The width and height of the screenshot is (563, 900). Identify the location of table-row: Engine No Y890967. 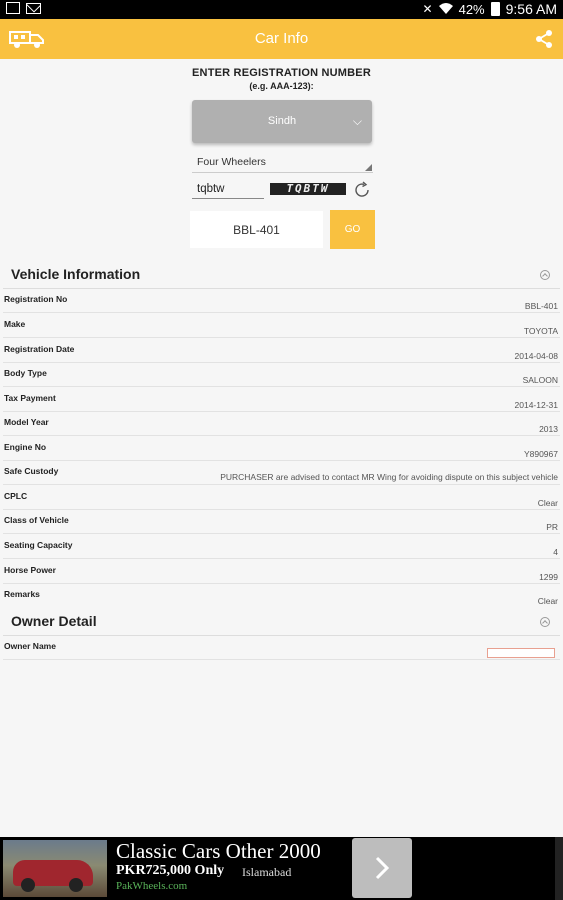
(281, 449).